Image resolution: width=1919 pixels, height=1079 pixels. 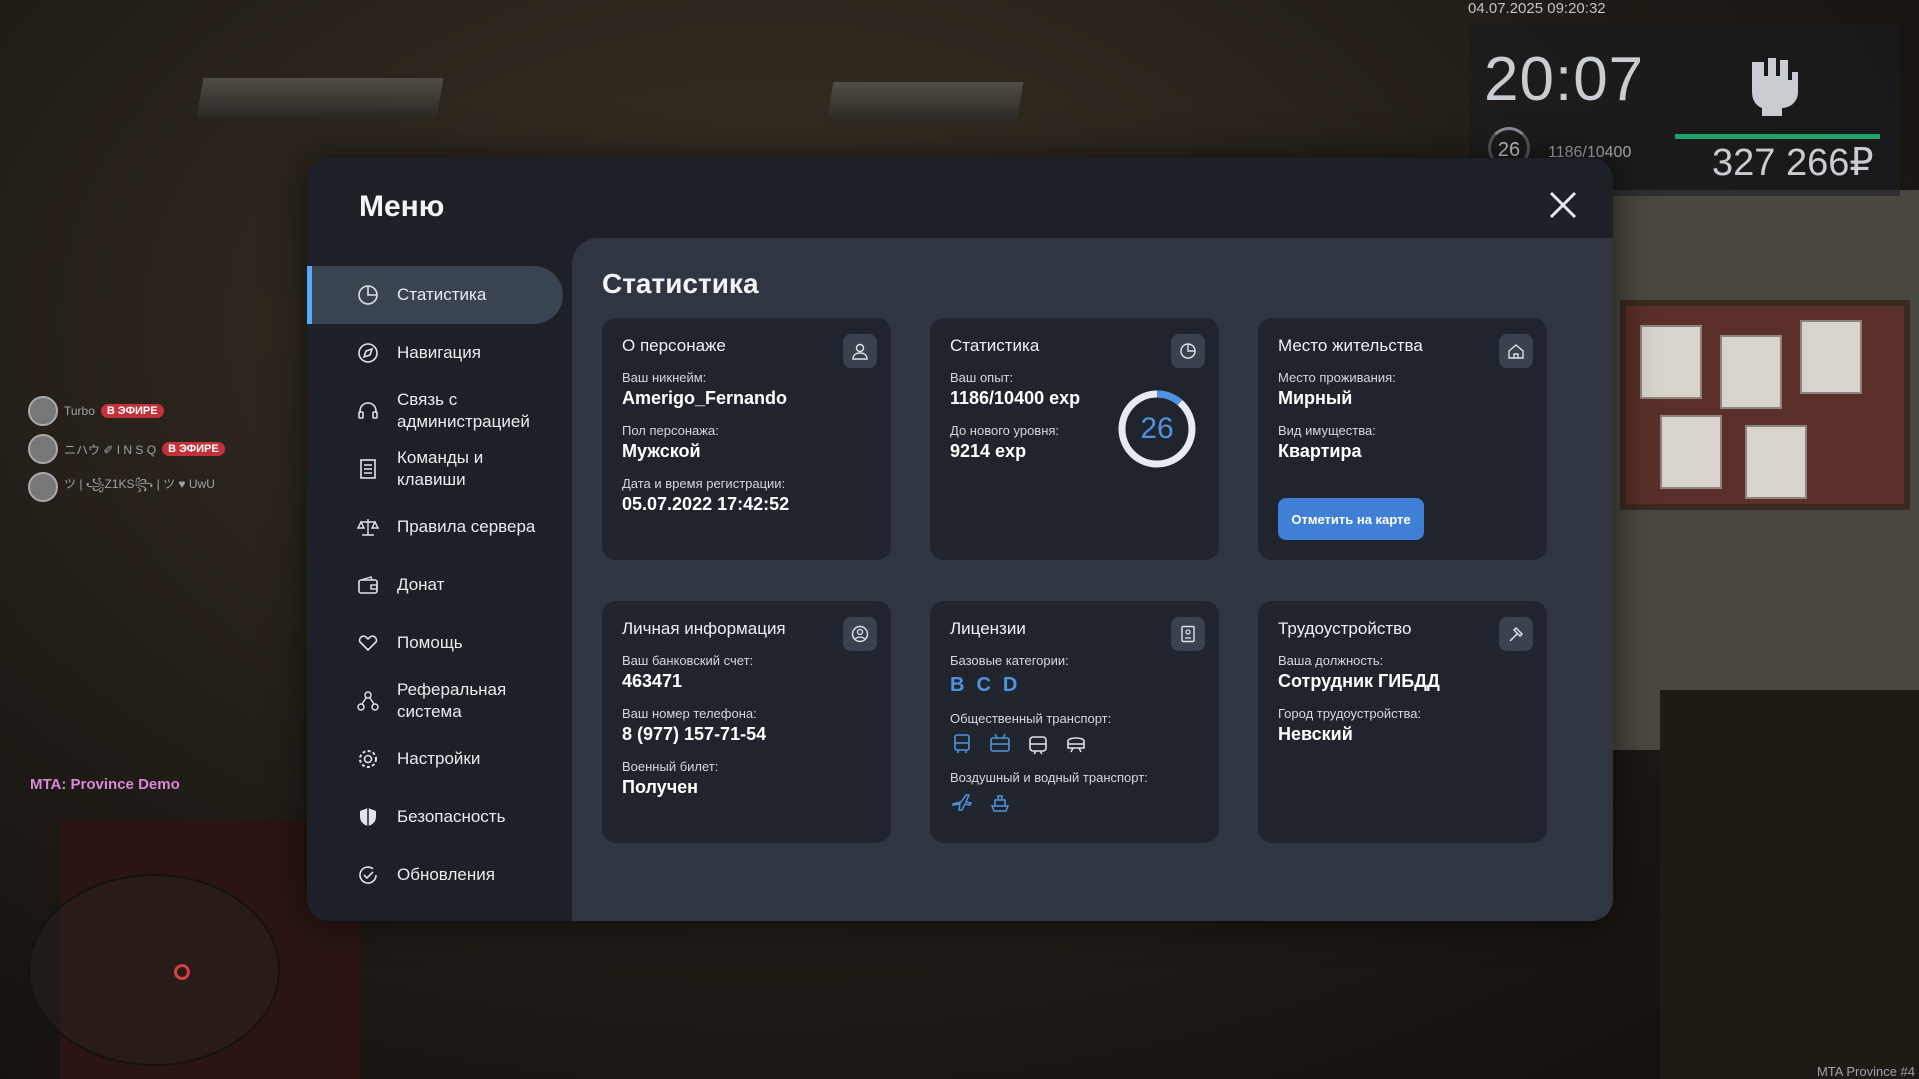 I want to click on close-icon, so click(x=1563, y=205).